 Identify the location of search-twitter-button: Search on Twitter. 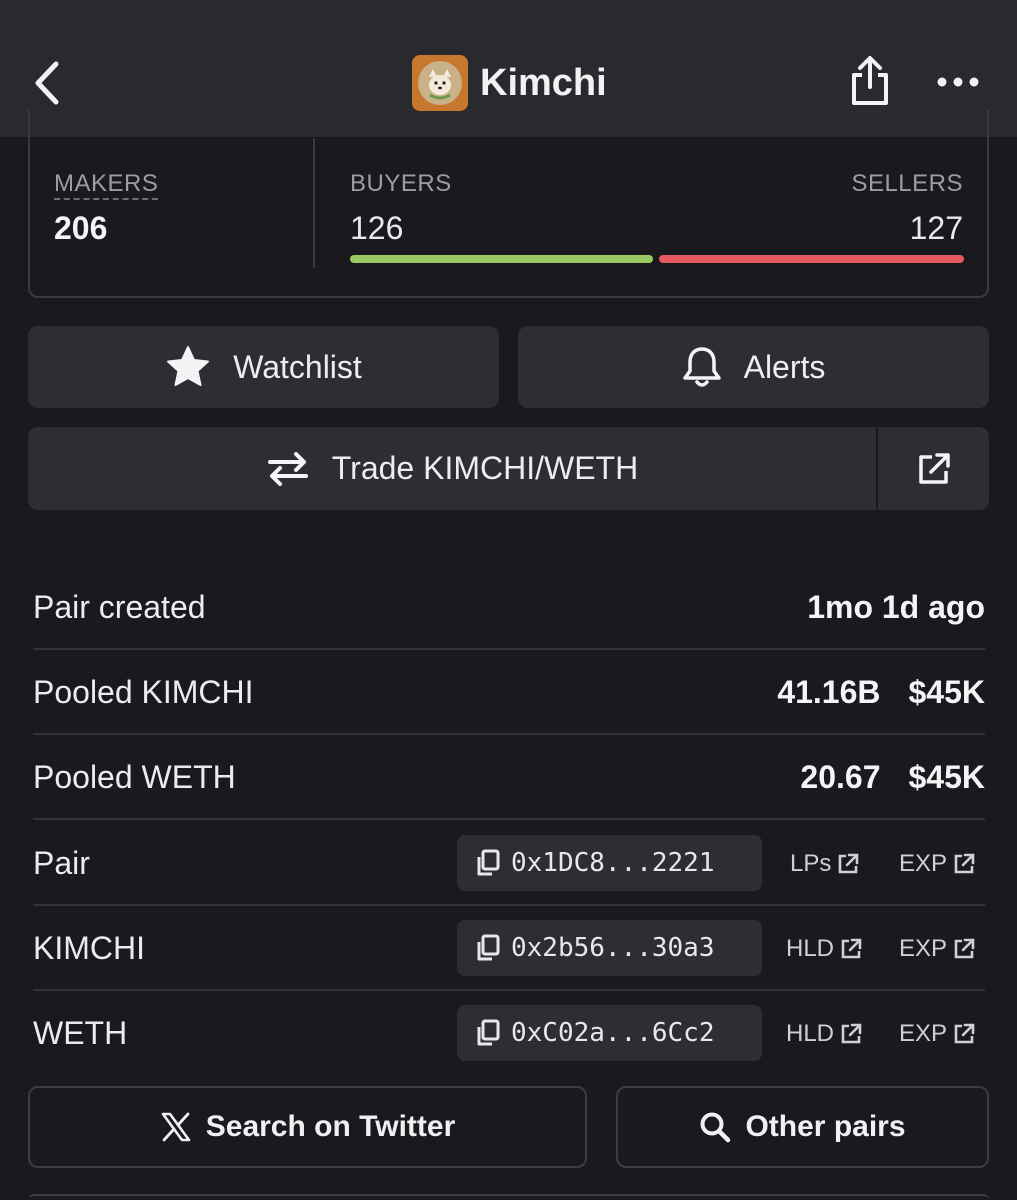
(307, 1127).